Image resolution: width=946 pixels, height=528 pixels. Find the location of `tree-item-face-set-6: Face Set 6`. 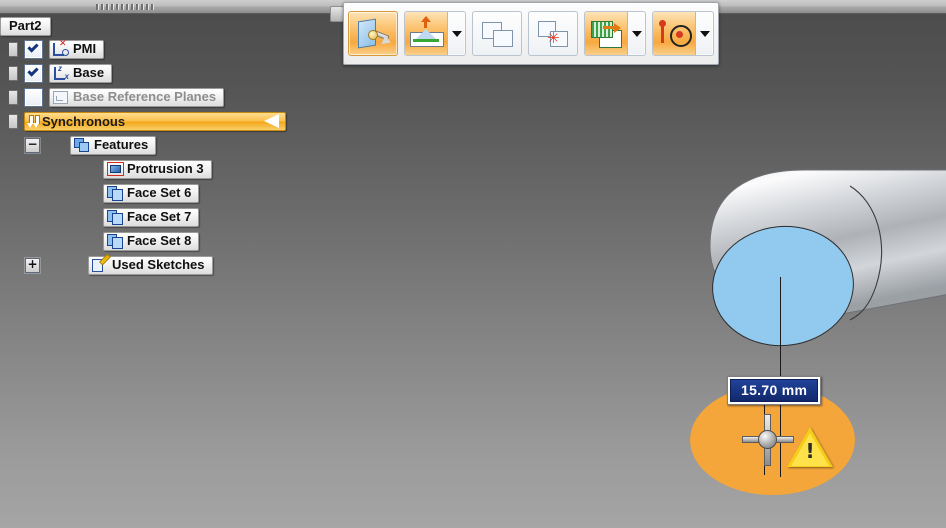

tree-item-face-set-6: Face Set 6 is located at coordinates (151, 193).